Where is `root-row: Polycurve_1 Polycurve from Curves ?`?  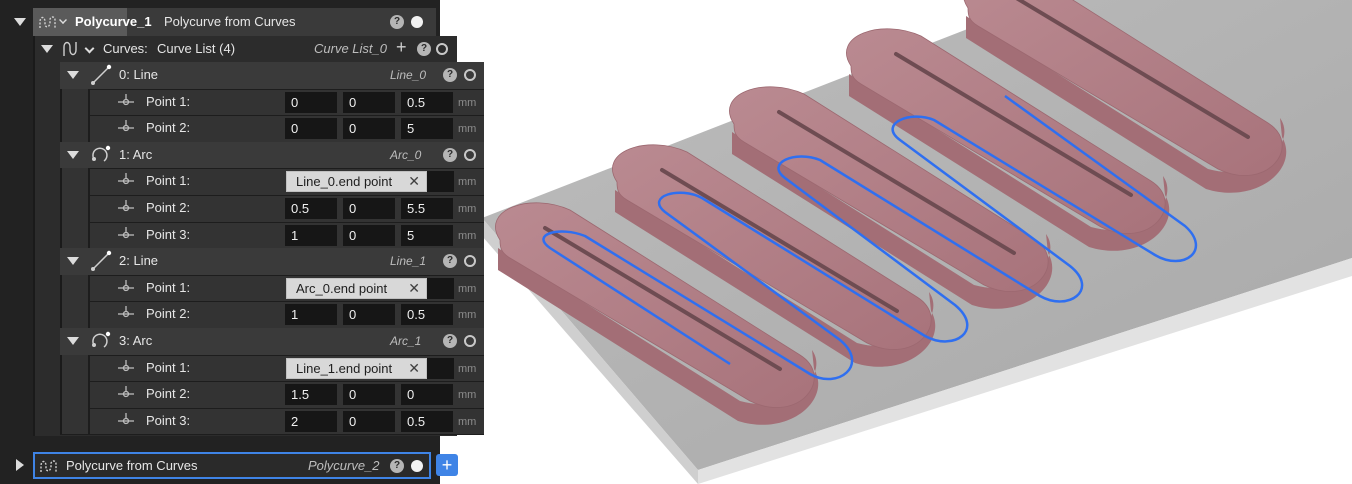 root-row: Polycurve_1 Polycurve from Curves ? is located at coordinates (234, 22).